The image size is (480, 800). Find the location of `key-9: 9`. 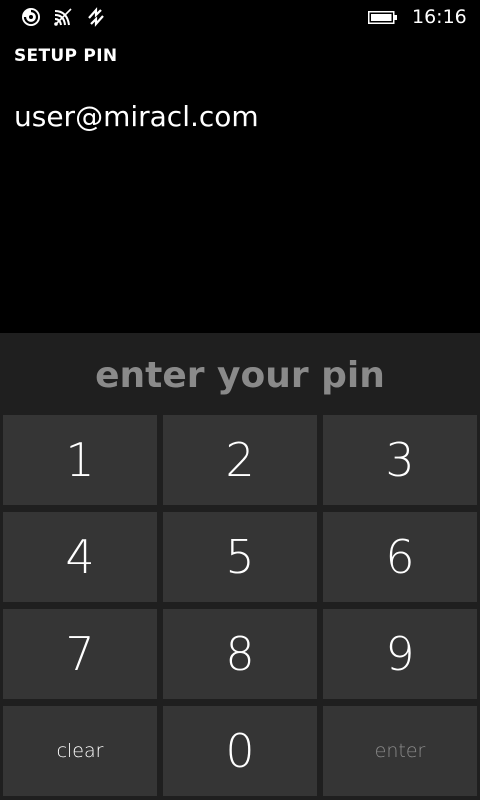

key-9: 9 is located at coordinates (400, 654).